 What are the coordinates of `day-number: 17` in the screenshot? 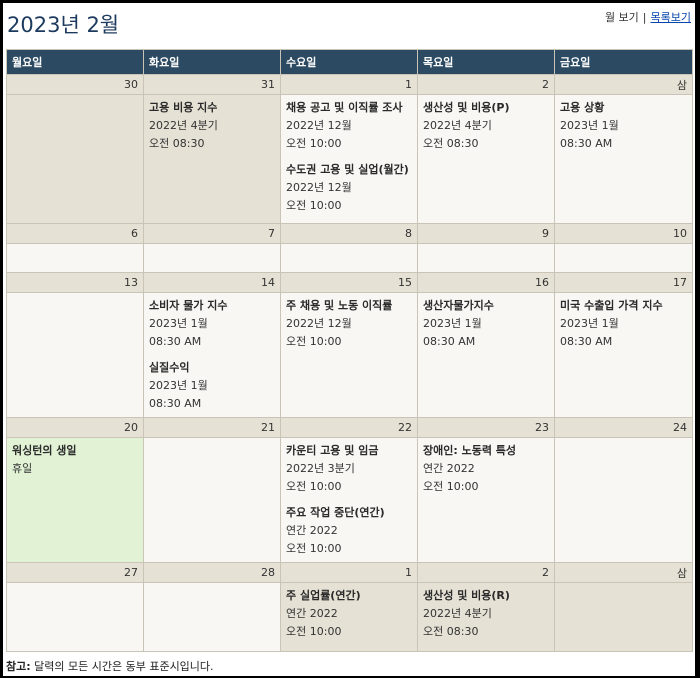 It's located at (623, 282).